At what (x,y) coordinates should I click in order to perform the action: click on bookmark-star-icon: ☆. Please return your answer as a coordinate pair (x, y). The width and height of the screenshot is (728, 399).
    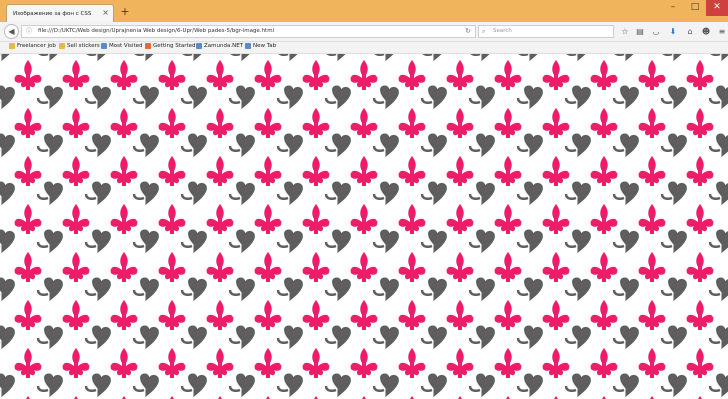
    Looking at the image, I should click on (625, 32).